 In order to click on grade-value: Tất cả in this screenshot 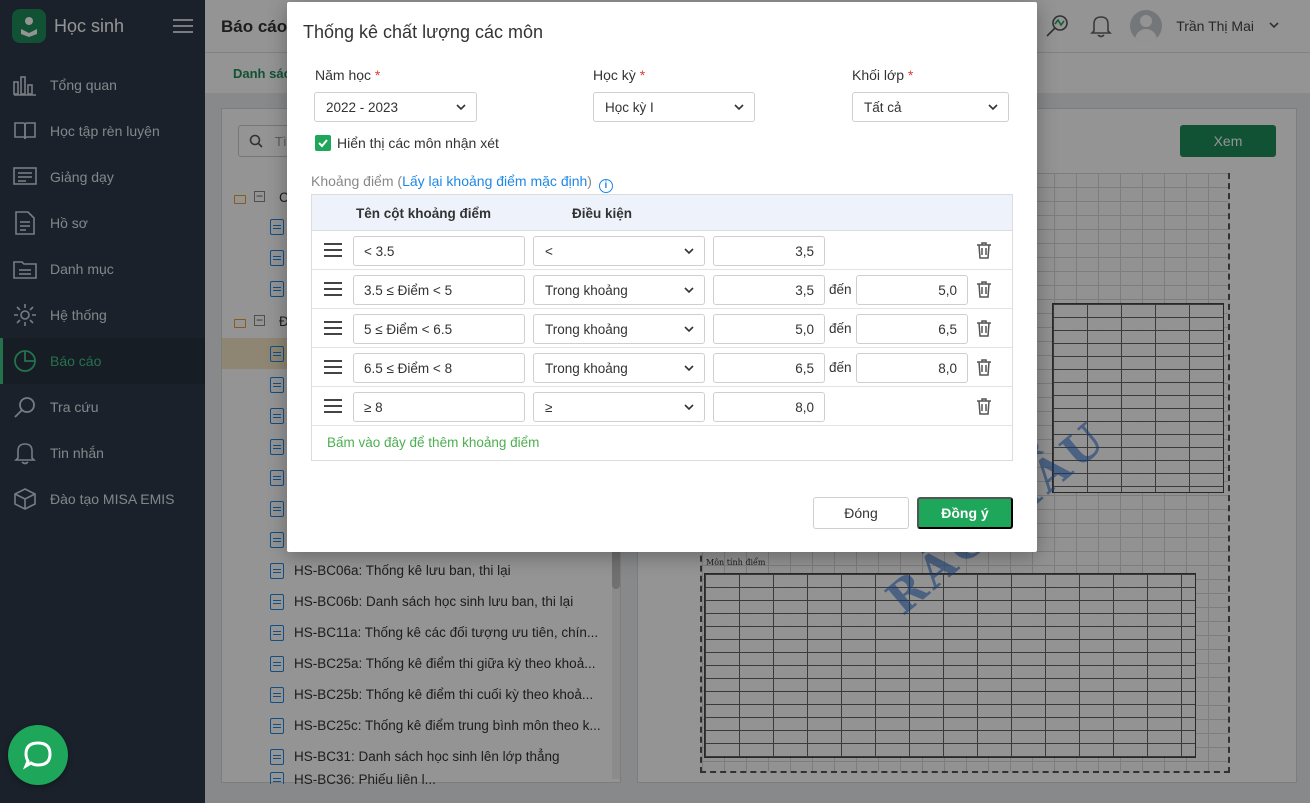, I will do `click(883, 107)`.